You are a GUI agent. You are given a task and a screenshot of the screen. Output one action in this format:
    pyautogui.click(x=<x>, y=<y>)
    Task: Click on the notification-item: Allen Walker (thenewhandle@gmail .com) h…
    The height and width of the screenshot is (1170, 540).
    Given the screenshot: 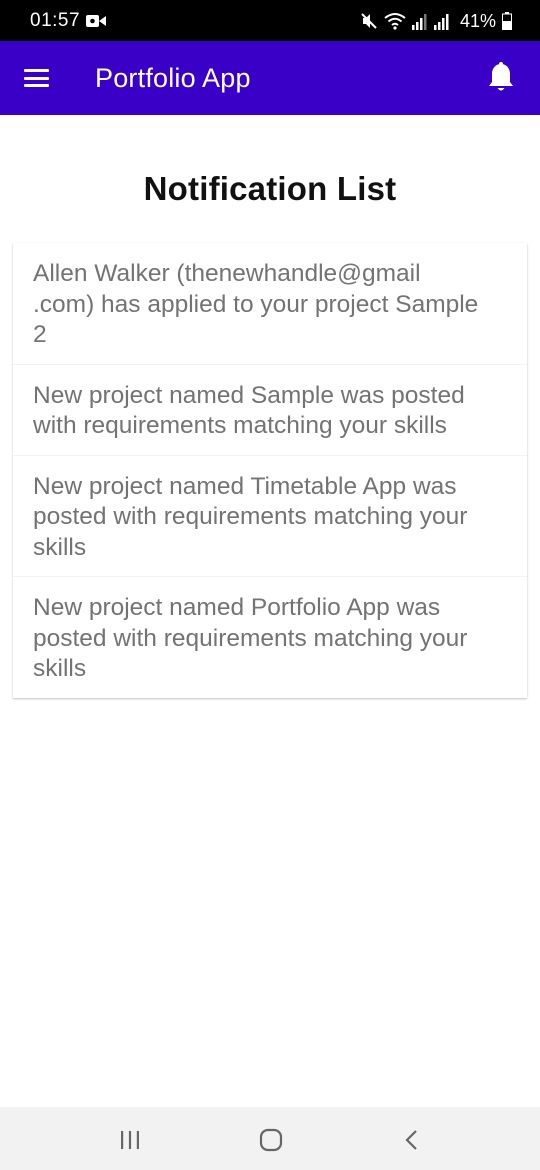 What is the action you would take?
    pyautogui.click(x=270, y=303)
    